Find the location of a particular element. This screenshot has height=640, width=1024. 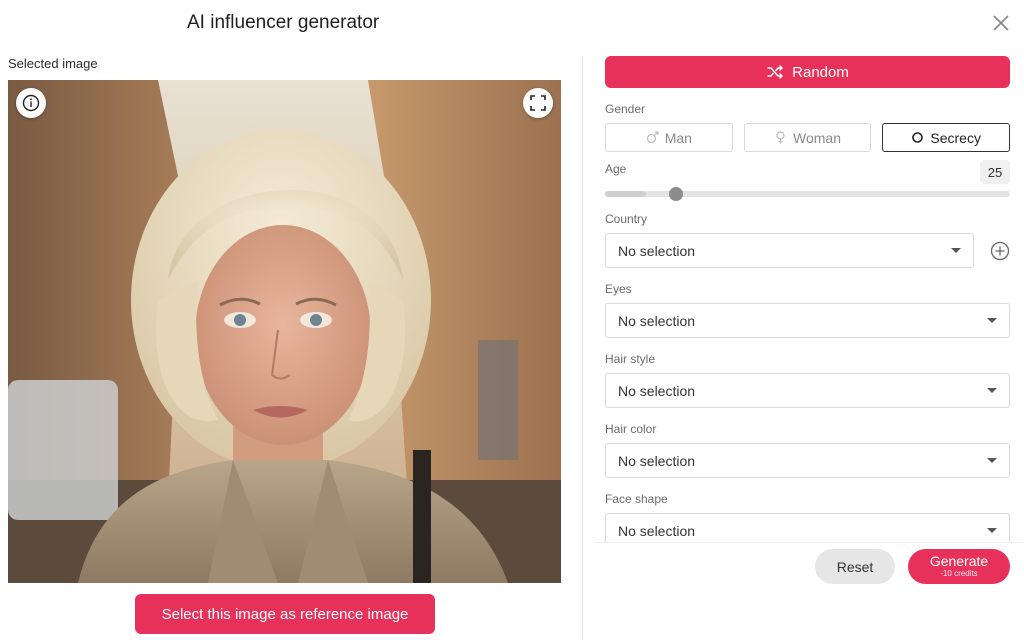

hair-color-select: No selection is located at coordinates (807, 460).